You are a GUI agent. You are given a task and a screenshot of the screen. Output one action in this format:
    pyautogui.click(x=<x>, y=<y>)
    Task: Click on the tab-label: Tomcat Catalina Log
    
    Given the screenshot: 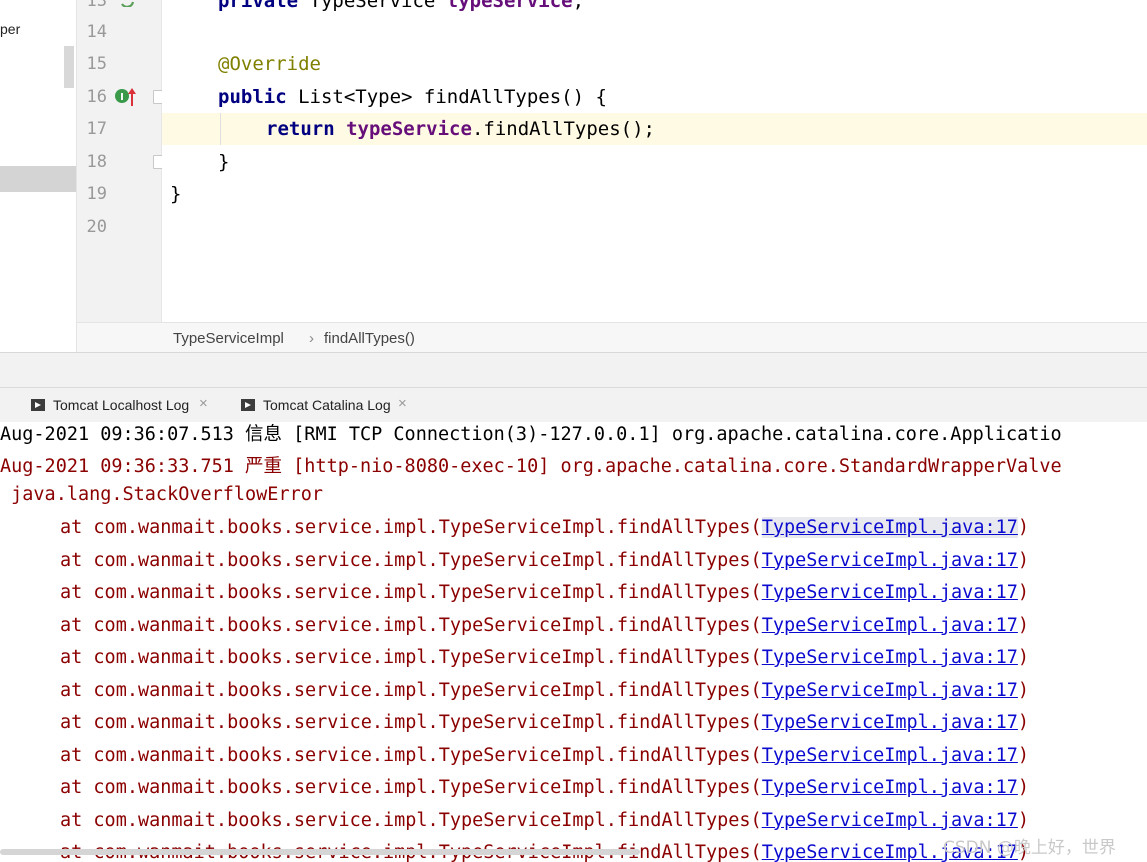 What is the action you would take?
    pyautogui.click(x=327, y=405)
    